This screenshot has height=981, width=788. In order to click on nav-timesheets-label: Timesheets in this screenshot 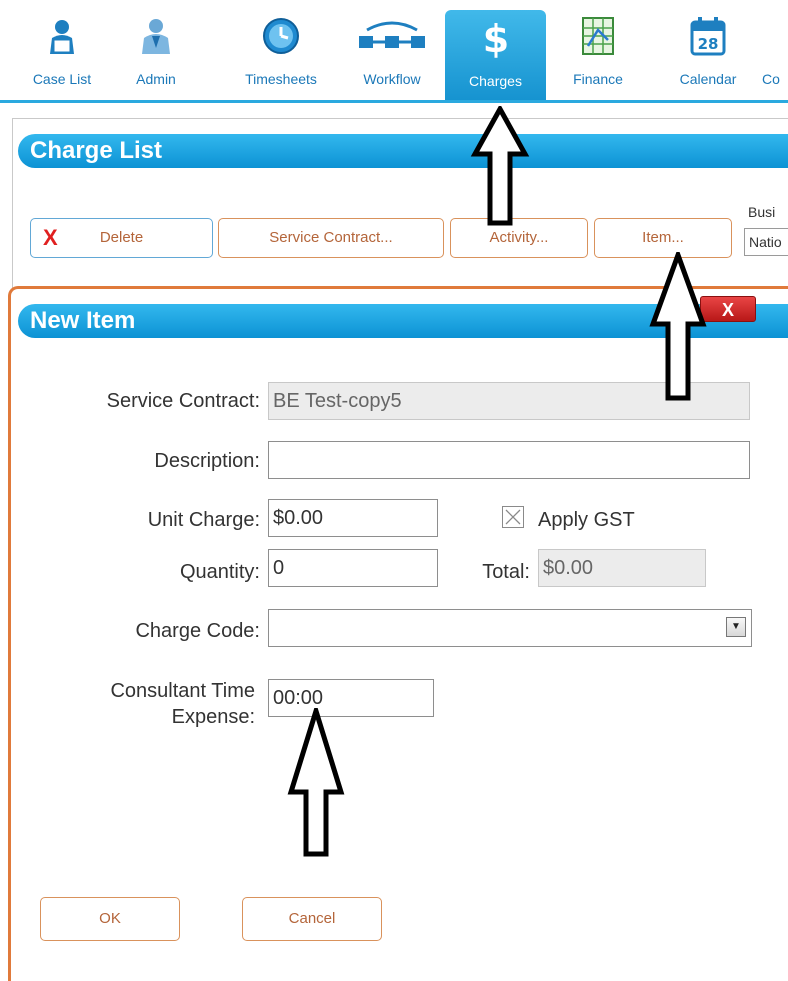, I will do `click(281, 79)`.